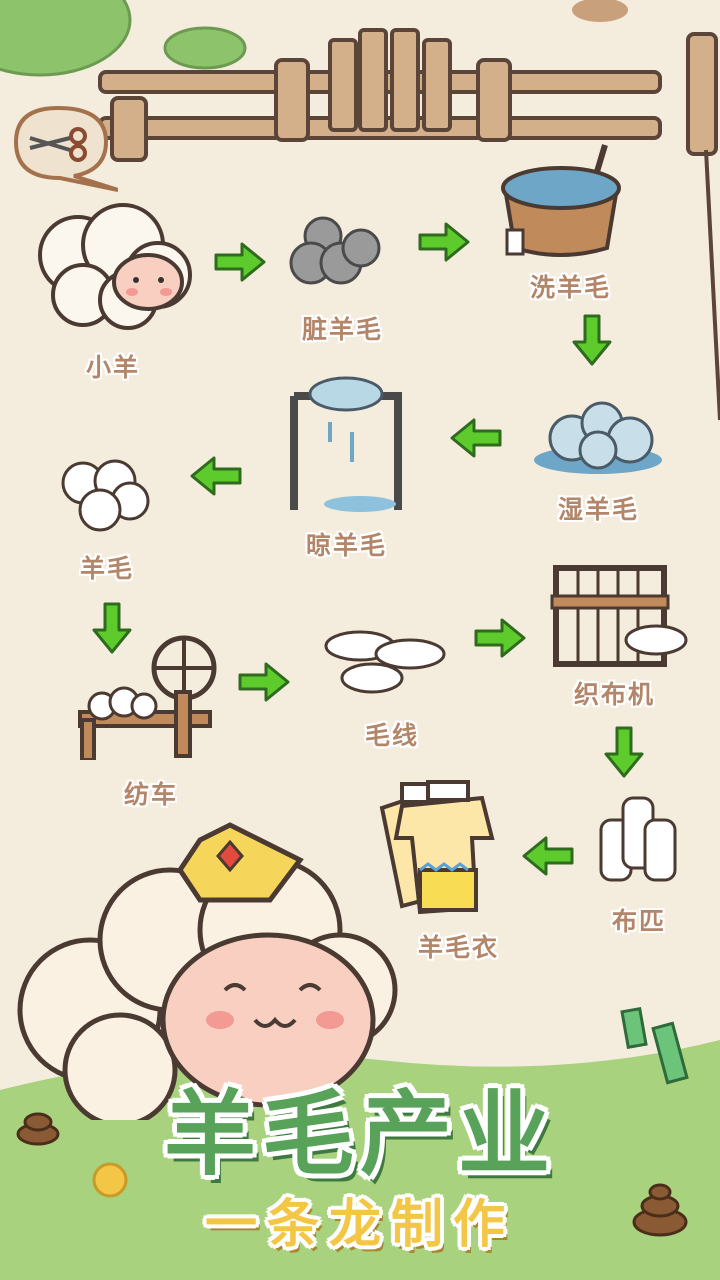  Describe the element at coordinates (347, 545) in the screenshot. I see `label-dry-wool: 晾羊毛` at that location.